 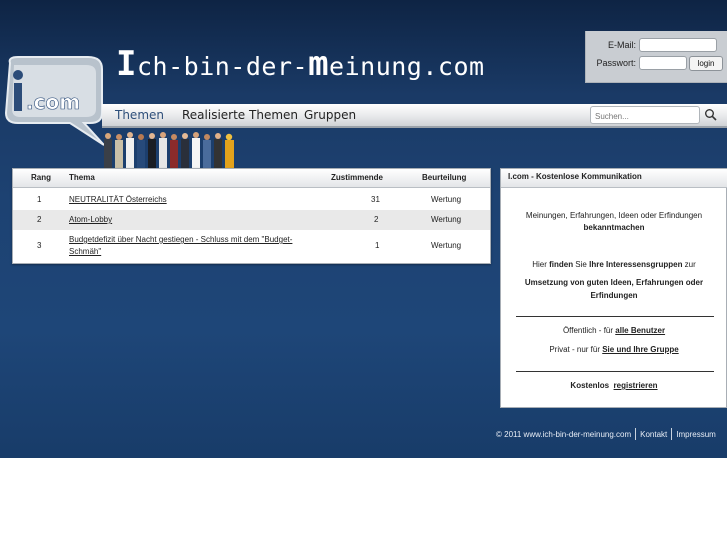 What do you see at coordinates (222, 66) in the screenshot?
I see `site-title-prefix: ch-bin-der-` at bounding box center [222, 66].